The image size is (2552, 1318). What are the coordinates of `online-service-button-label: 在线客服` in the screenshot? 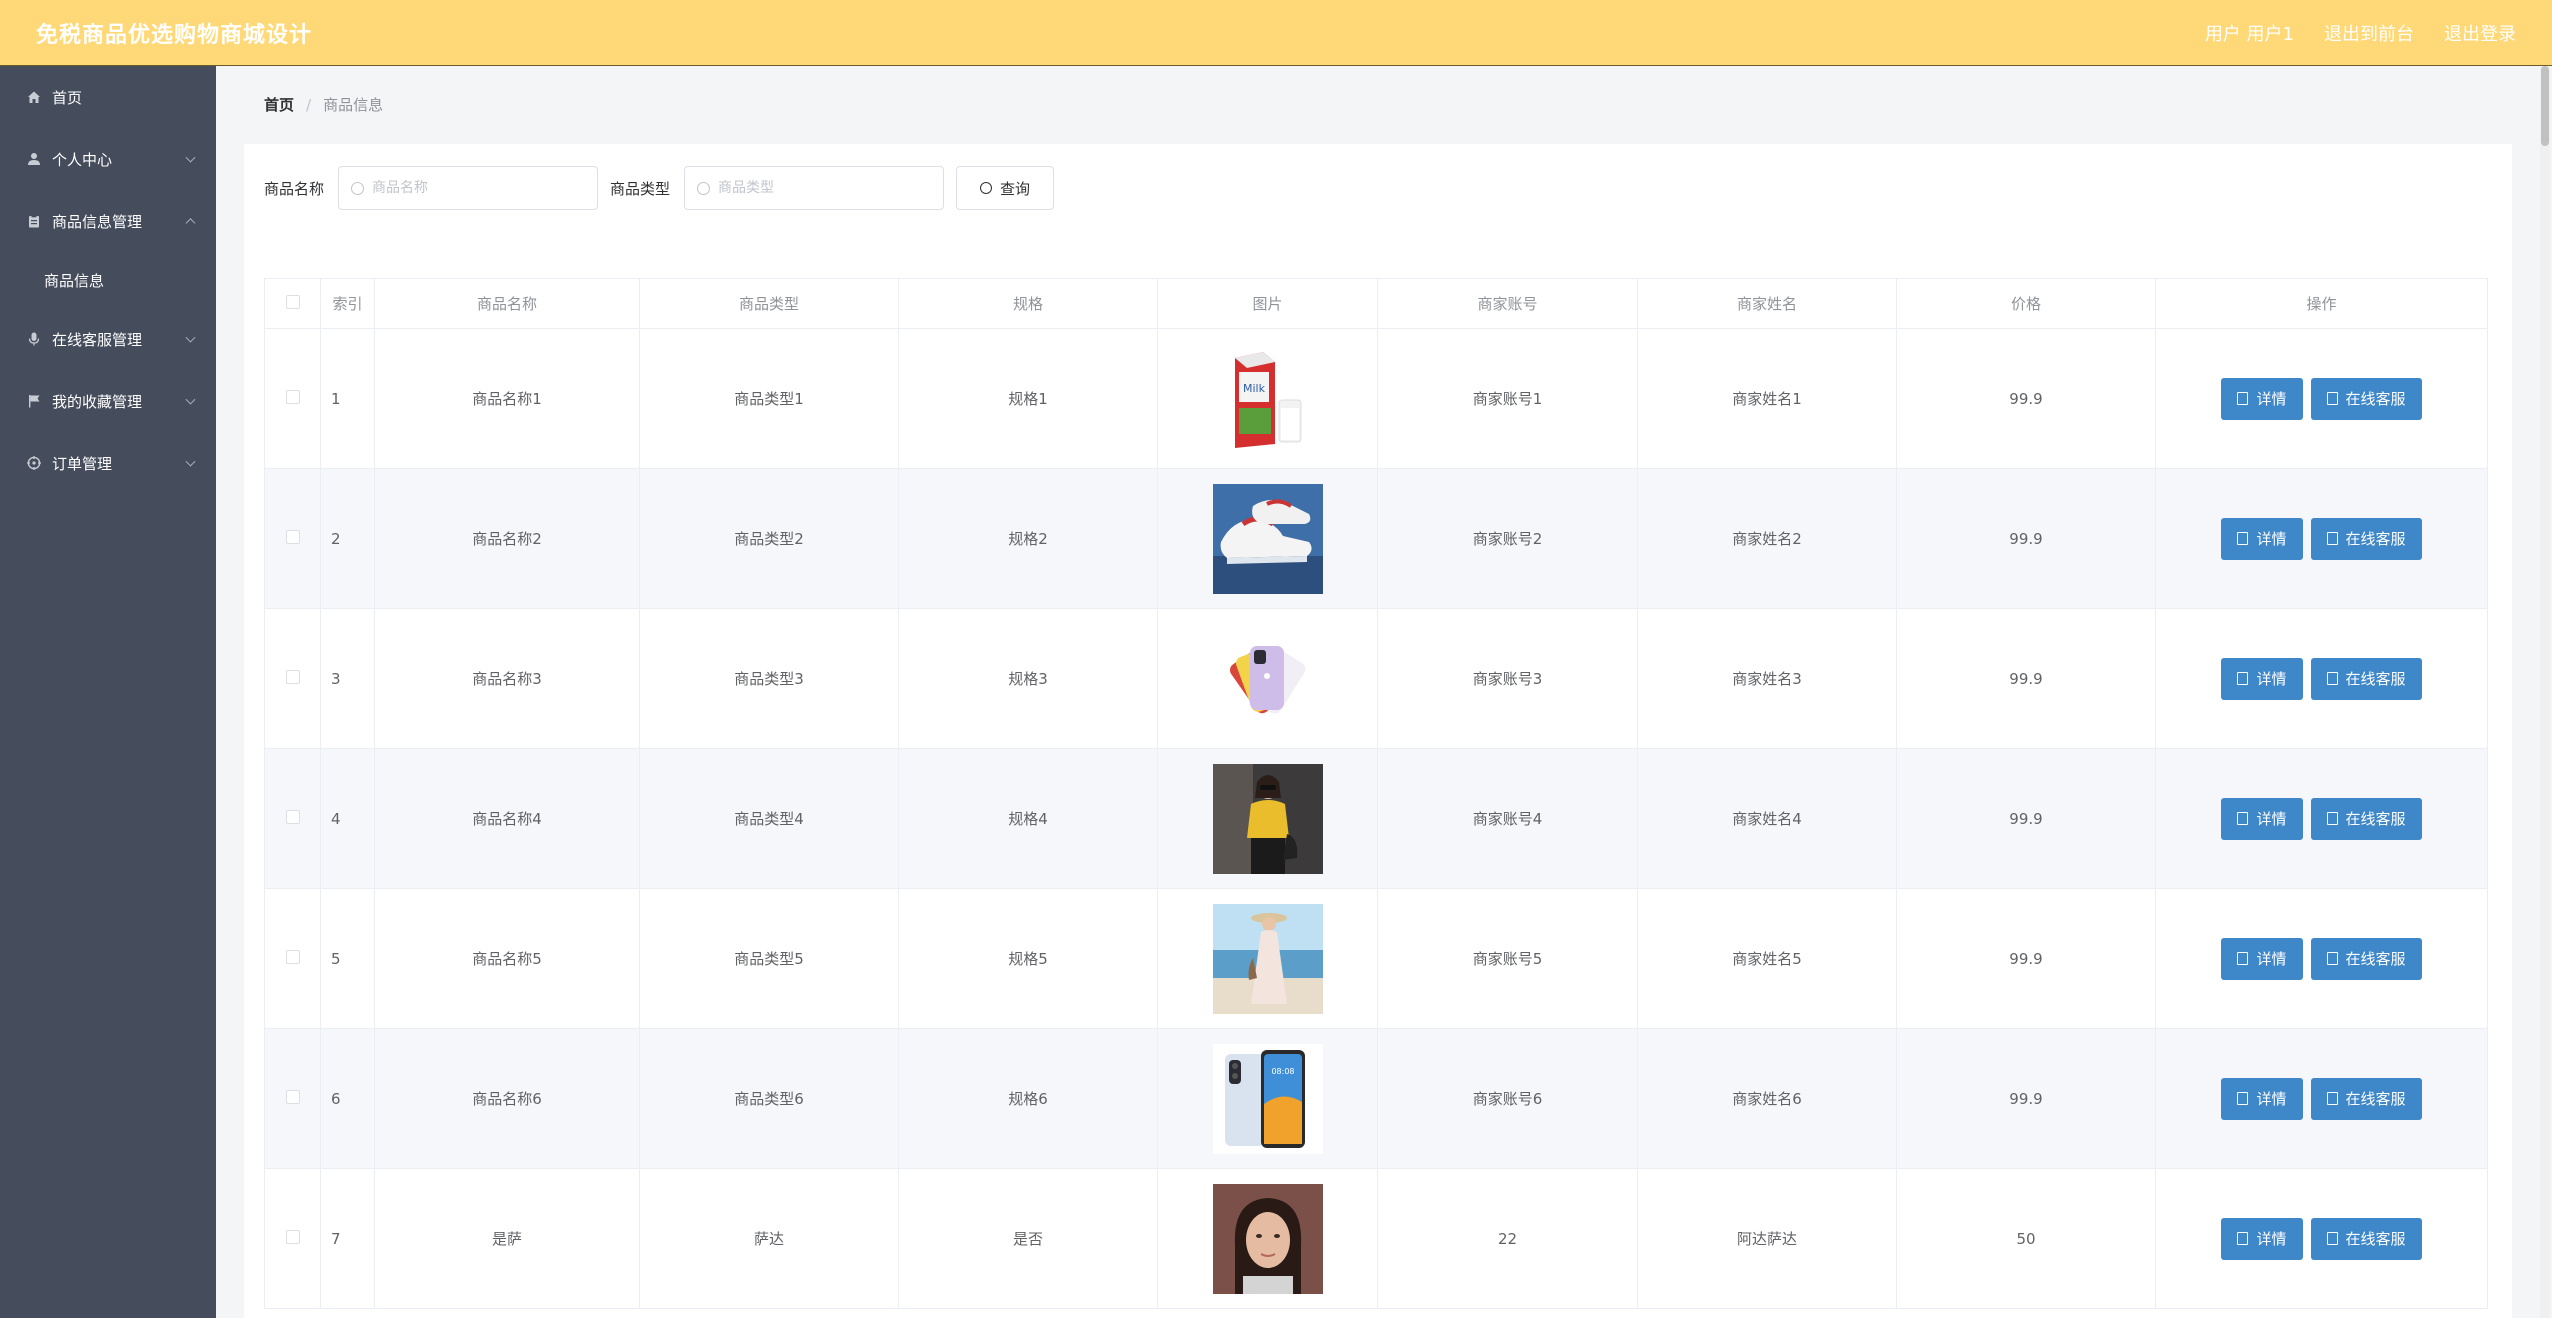 It's located at (2375, 1099).